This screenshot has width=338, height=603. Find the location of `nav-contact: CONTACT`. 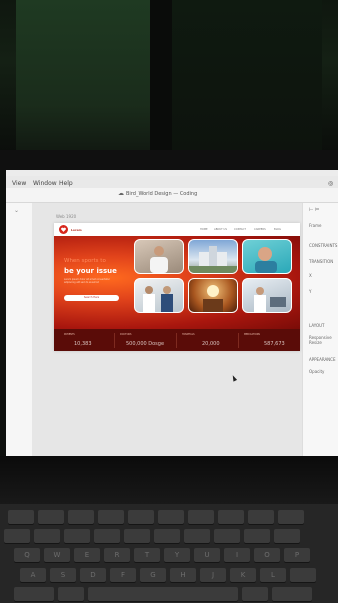

nav-contact: CONTACT is located at coordinates (240, 229).